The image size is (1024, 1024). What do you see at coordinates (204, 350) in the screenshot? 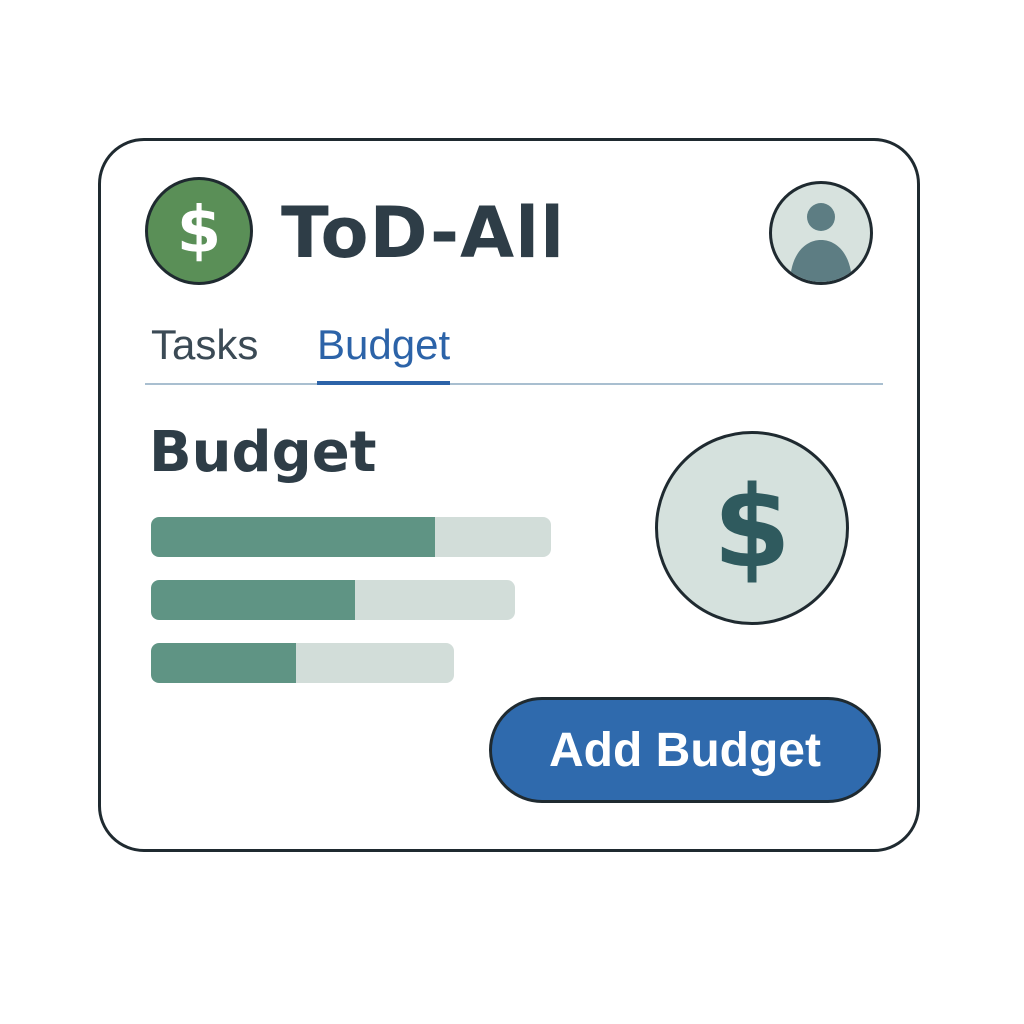
I see `tab-tasks: Tasks` at bounding box center [204, 350].